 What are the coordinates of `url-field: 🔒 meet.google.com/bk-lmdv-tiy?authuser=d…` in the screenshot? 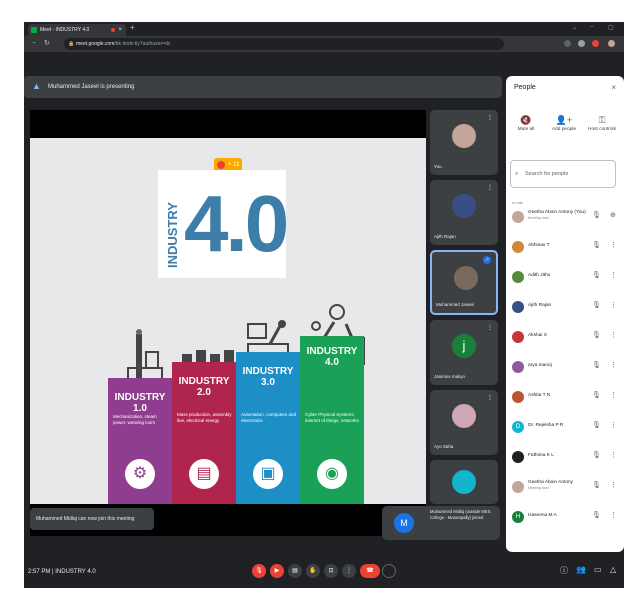 It's located at (284, 44).